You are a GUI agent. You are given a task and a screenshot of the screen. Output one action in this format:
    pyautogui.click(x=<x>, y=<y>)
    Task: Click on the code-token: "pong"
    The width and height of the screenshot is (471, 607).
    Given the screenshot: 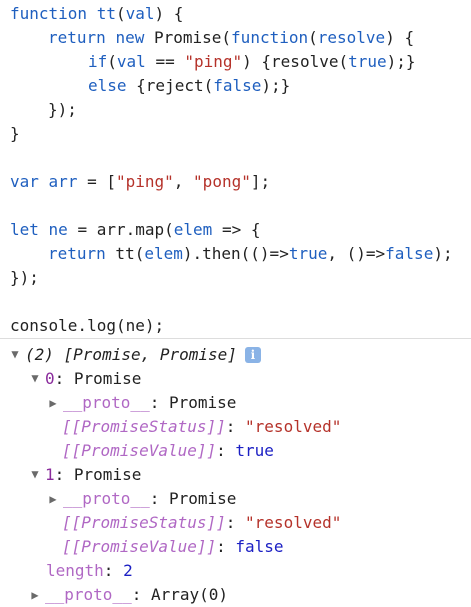 What is the action you would take?
    pyautogui.click(x=222, y=181)
    